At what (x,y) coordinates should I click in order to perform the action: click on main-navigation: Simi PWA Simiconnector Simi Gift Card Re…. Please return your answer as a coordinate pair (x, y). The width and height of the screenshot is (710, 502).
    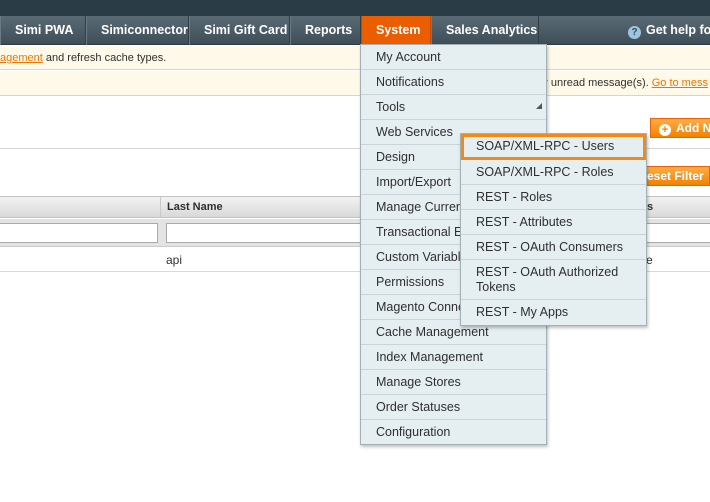
    Looking at the image, I should click on (355, 30).